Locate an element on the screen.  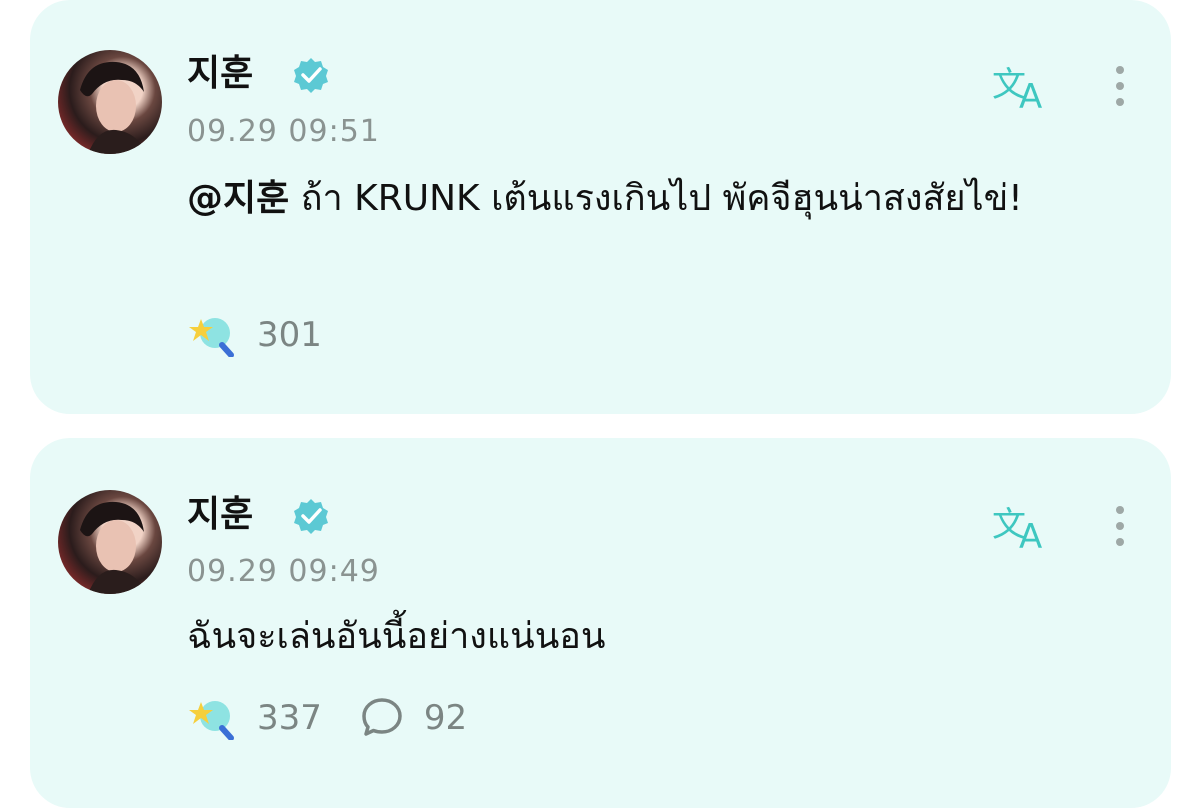
post-body: ฉันจะเล่นอันนี้อย่างแน่นอน is located at coordinates (396, 636).